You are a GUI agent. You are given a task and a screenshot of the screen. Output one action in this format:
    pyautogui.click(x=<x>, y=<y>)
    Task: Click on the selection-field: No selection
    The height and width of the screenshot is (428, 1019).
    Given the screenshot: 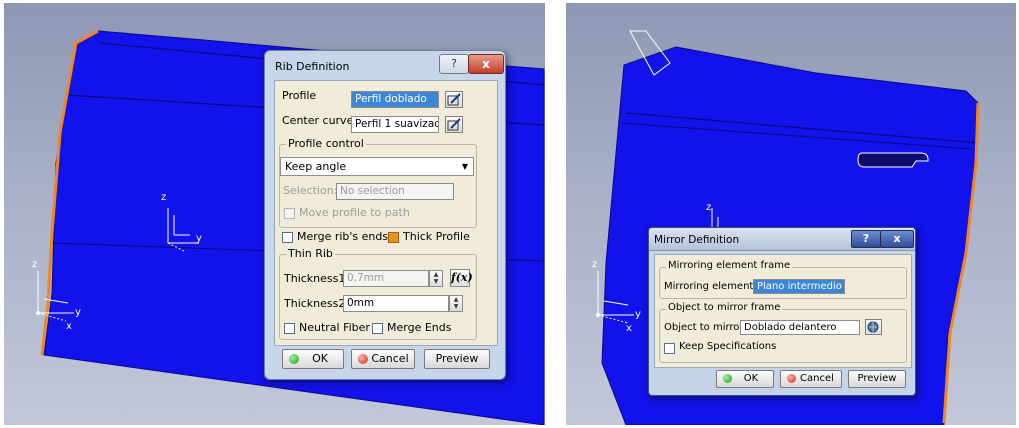 What is the action you would take?
    pyautogui.click(x=395, y=191)
    